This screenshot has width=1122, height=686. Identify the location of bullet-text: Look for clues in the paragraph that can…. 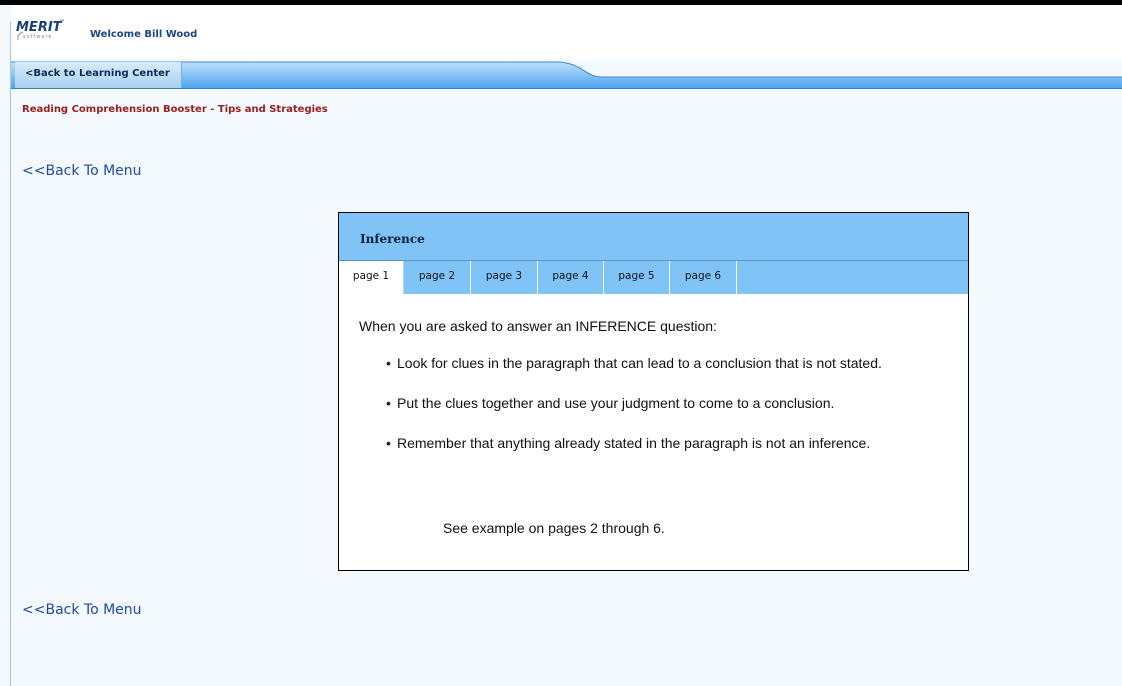
(639, 363).